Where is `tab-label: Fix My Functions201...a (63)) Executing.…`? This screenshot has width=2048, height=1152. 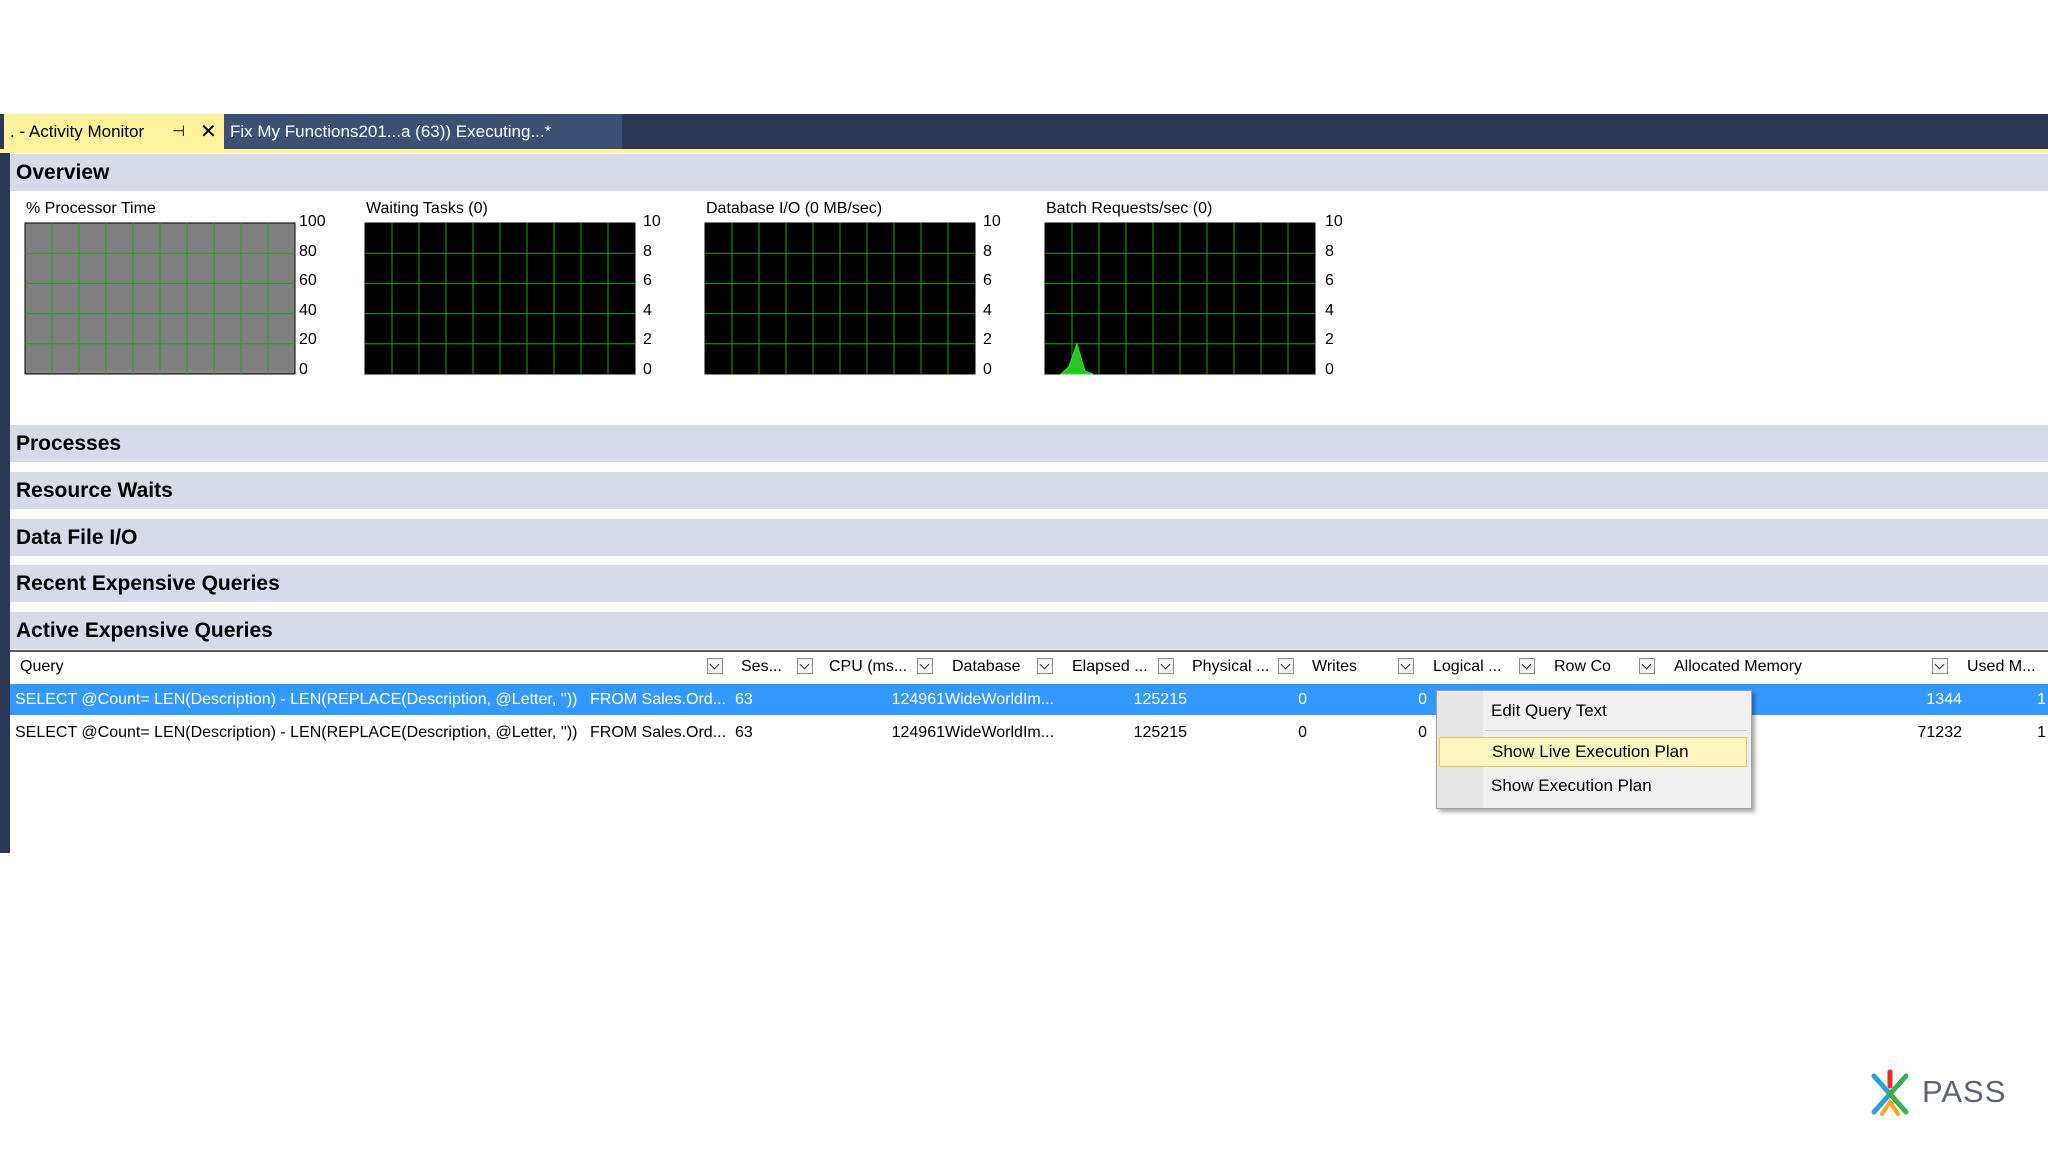 tab-label: Fix My Functions201...a (63)) Executing.… is located at coordinates (391, 131).